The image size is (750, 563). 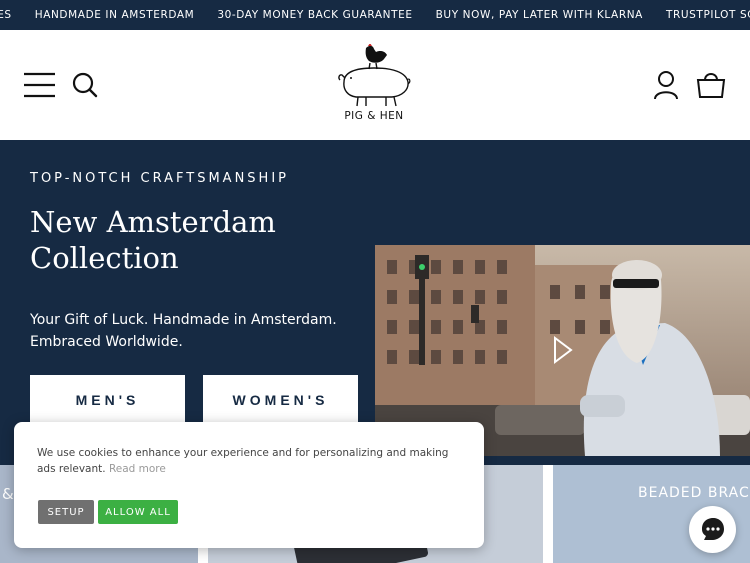 What do you see at coordinates (374, 75) in the screenshot?
I see `pig-hen-logo-icon` at bounding box center [374, 75].